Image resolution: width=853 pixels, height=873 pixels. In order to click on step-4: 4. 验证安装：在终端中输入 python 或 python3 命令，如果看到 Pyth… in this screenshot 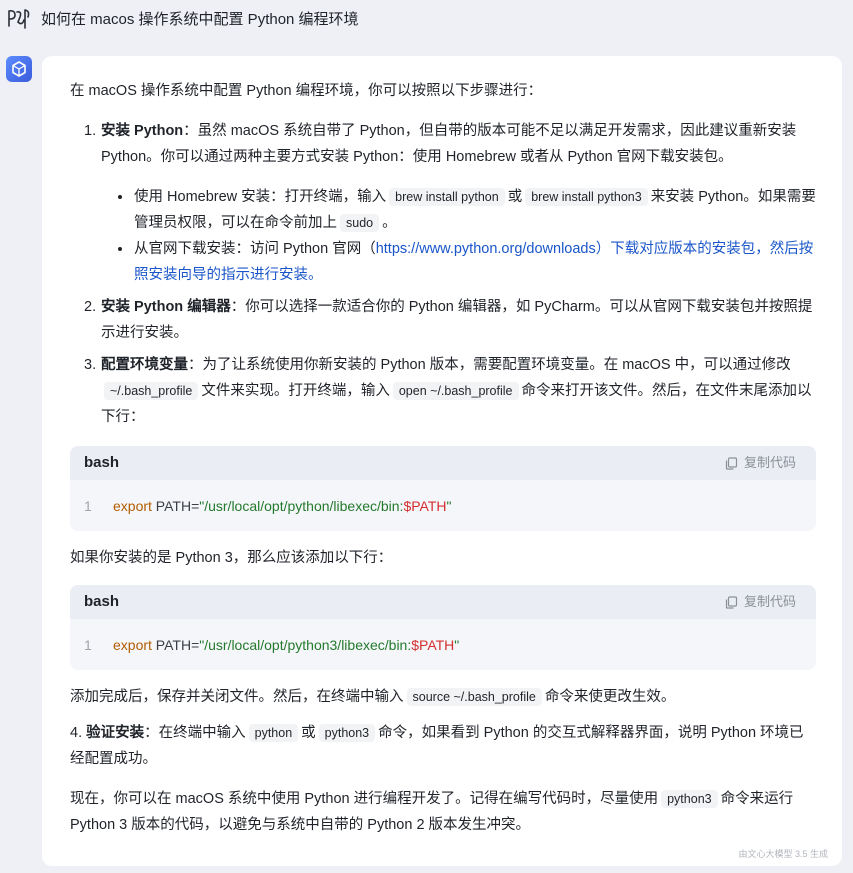, I will do `click(443, 746)`.